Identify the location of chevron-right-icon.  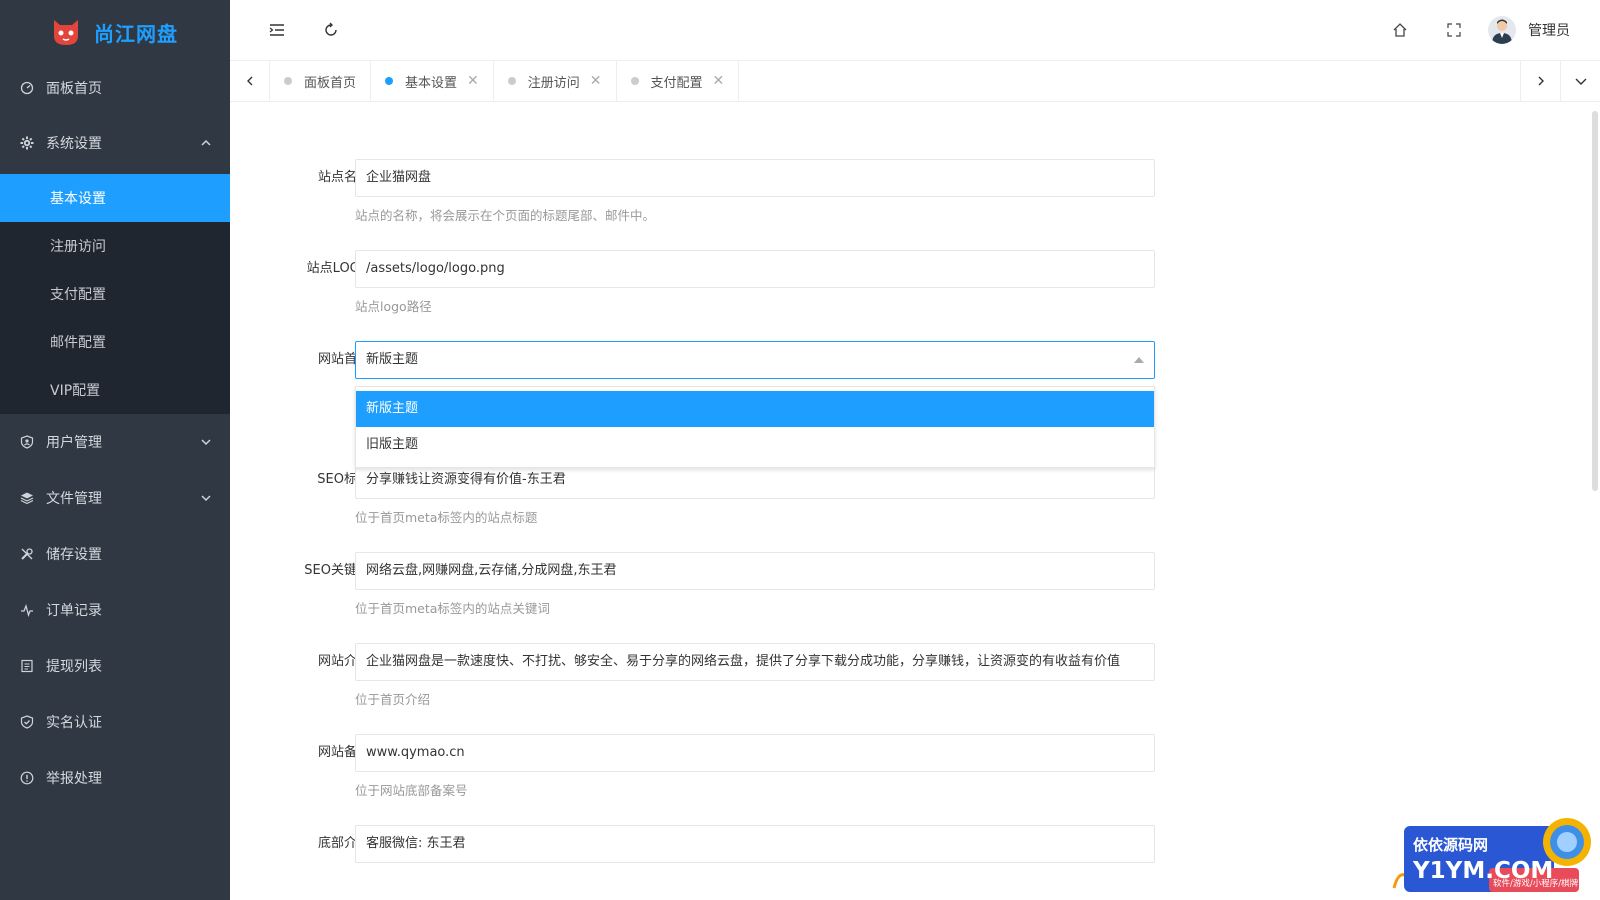
(1541, 81).